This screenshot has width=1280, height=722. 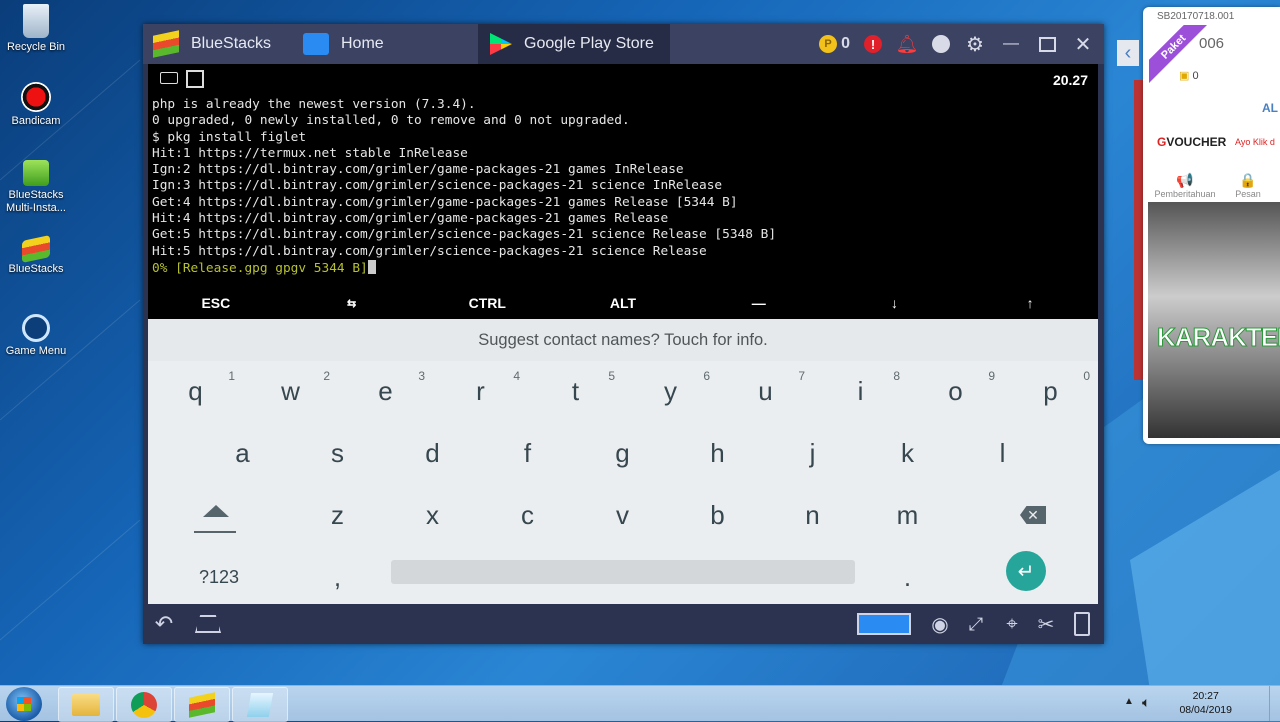 I want to click on keyboard-mapping-icon, so click(x=884, y=624).